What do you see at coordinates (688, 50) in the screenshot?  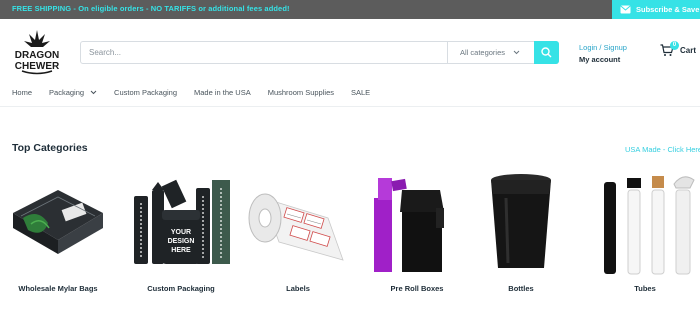 I see `cart-label: Cart` at bounding box center [688, 50].